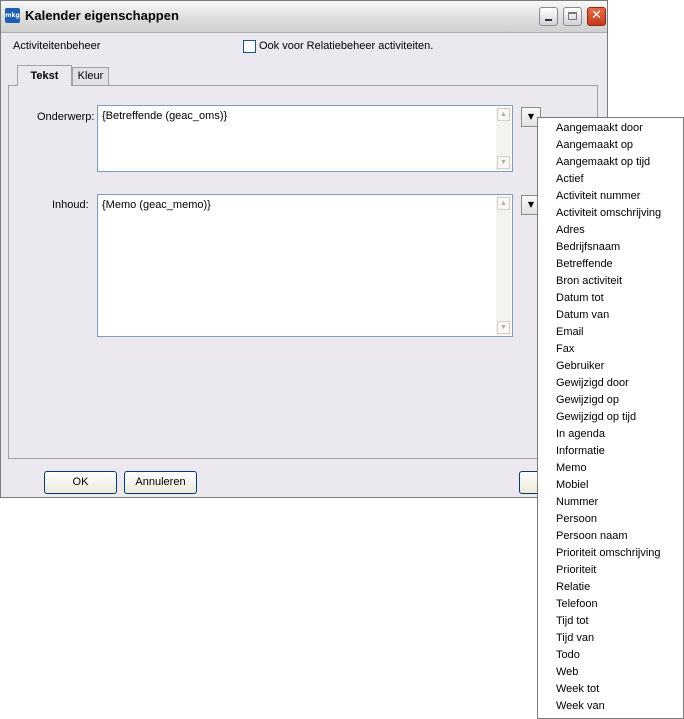 This screenshot has width=684, height=719. I want to click on minimize-icon, so click(548, 20).